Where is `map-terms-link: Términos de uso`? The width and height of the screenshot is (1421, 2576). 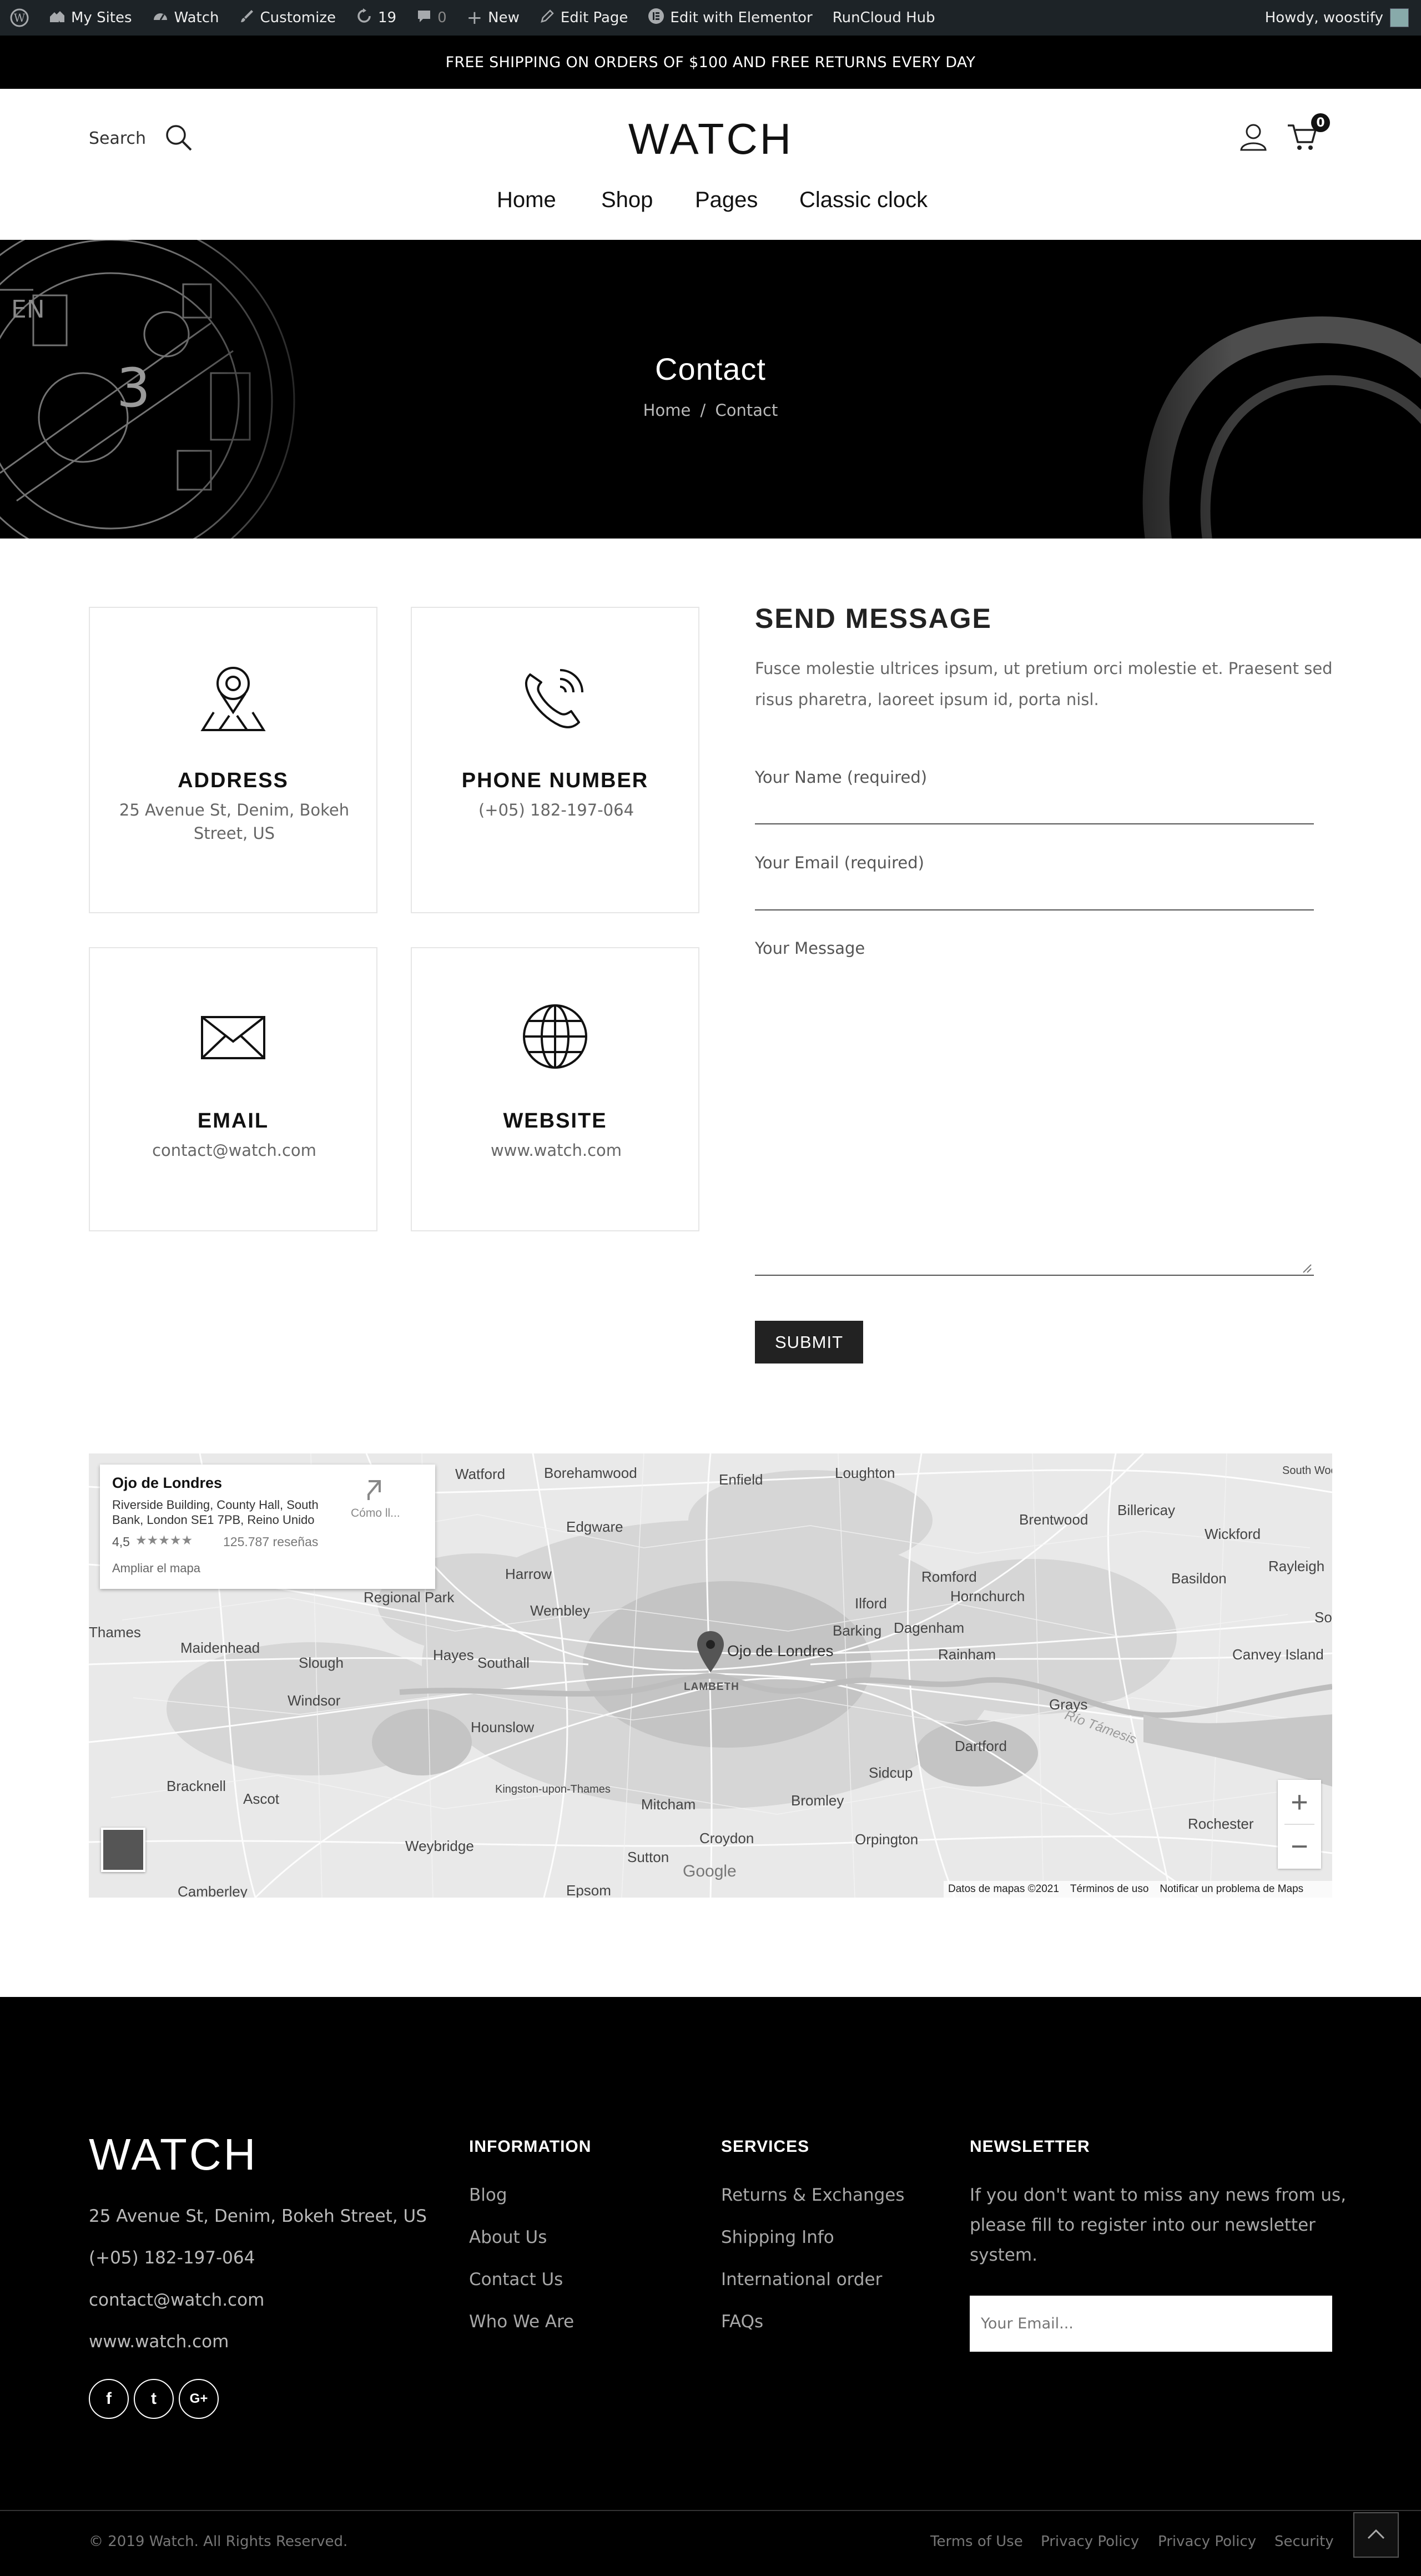 map-terms-link: Términos de uso is located at coordinates (1109, 1889).